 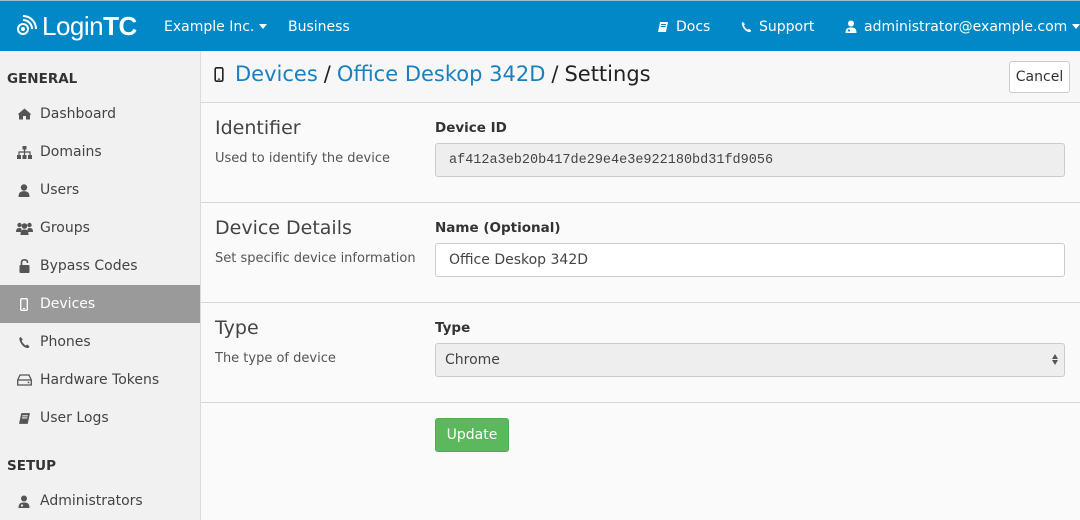 I want to click on sidebar-item-label: Hardware Tokens, so click(x=100, y=380).